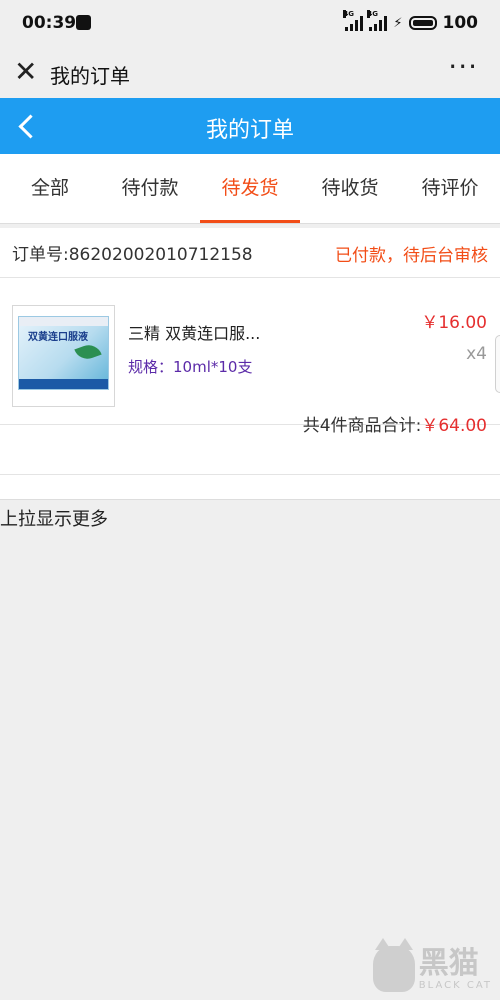 This screenshot has width=500, height=1000. Describe the element at coordinates (448, 963) in the screenshot. I see `watermark-cn: 黑猫` at that location.